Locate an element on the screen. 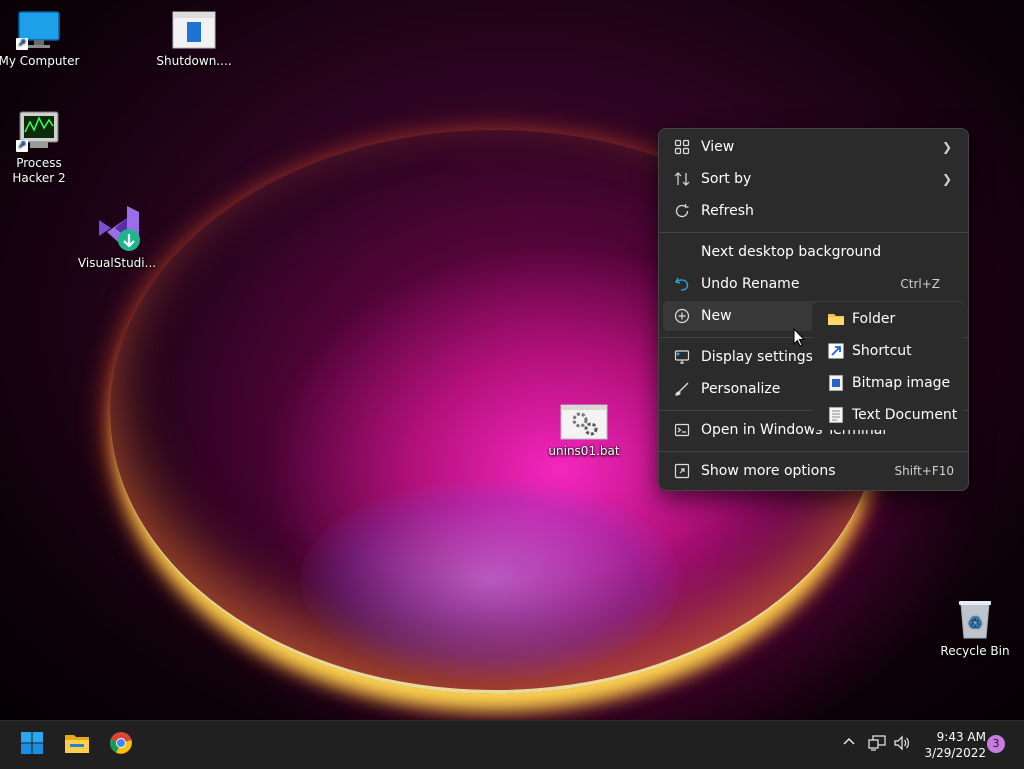 The image size is (1024, 769). folder-icon is located at coordinates (836, 319).